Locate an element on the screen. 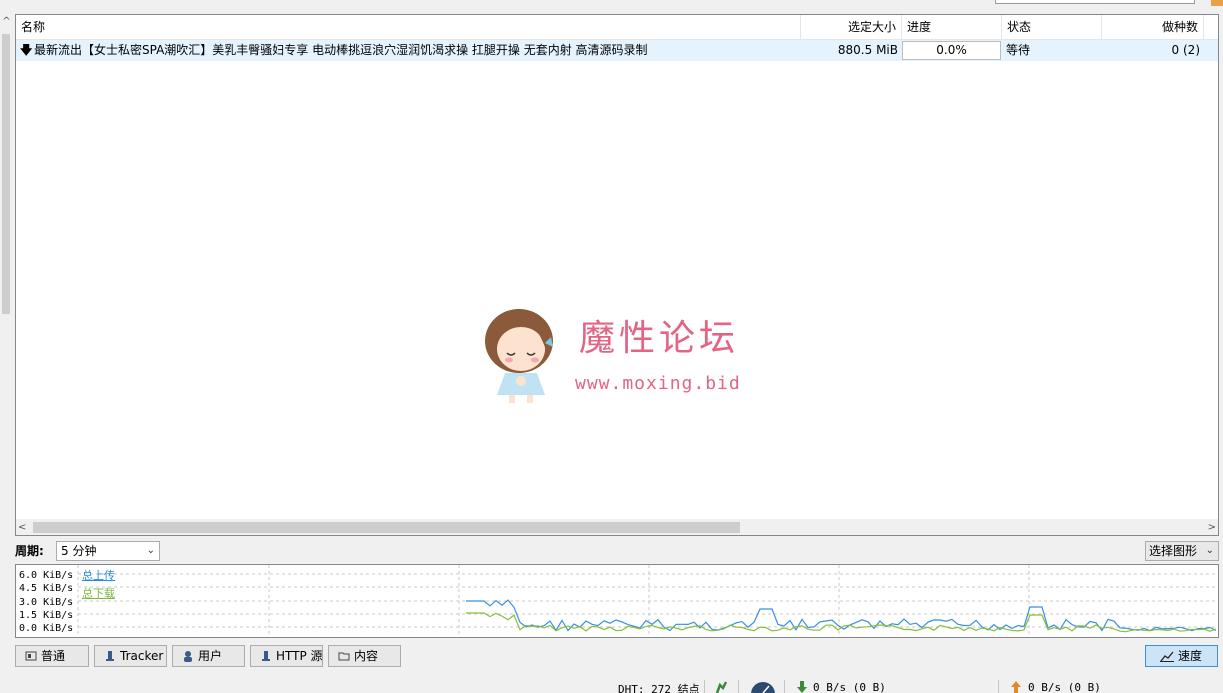 The width and height of the screenshot is (1223, 693). status-bar: DHT: 272 结点 0 B/s (0 B) 0 B/s (0 B) is located at coordinates (611, 684).